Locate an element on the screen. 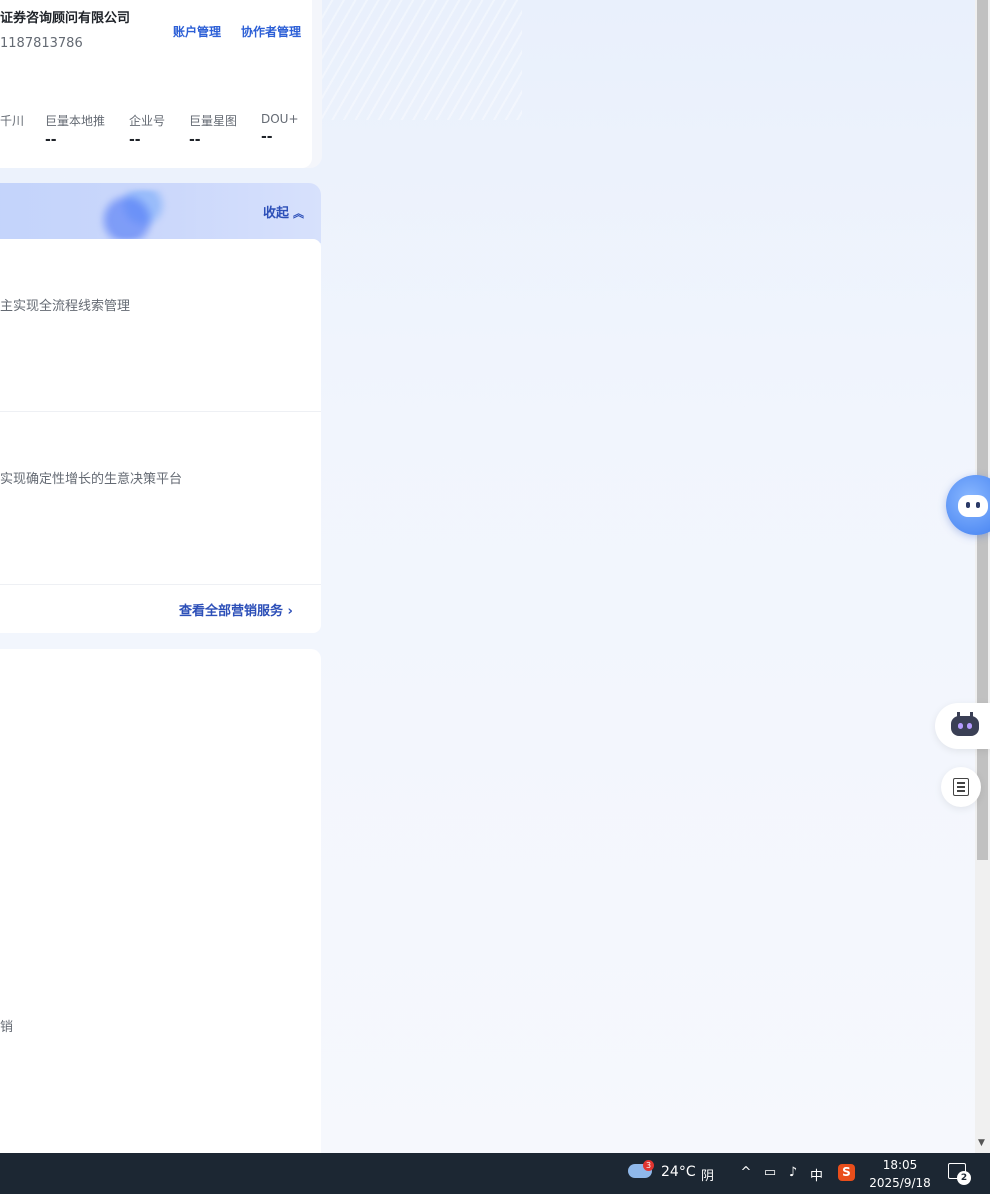 The width and height of the screenshot is (990, 1194). bottom-card-text: 销 is located at coordinates (7, 1027).